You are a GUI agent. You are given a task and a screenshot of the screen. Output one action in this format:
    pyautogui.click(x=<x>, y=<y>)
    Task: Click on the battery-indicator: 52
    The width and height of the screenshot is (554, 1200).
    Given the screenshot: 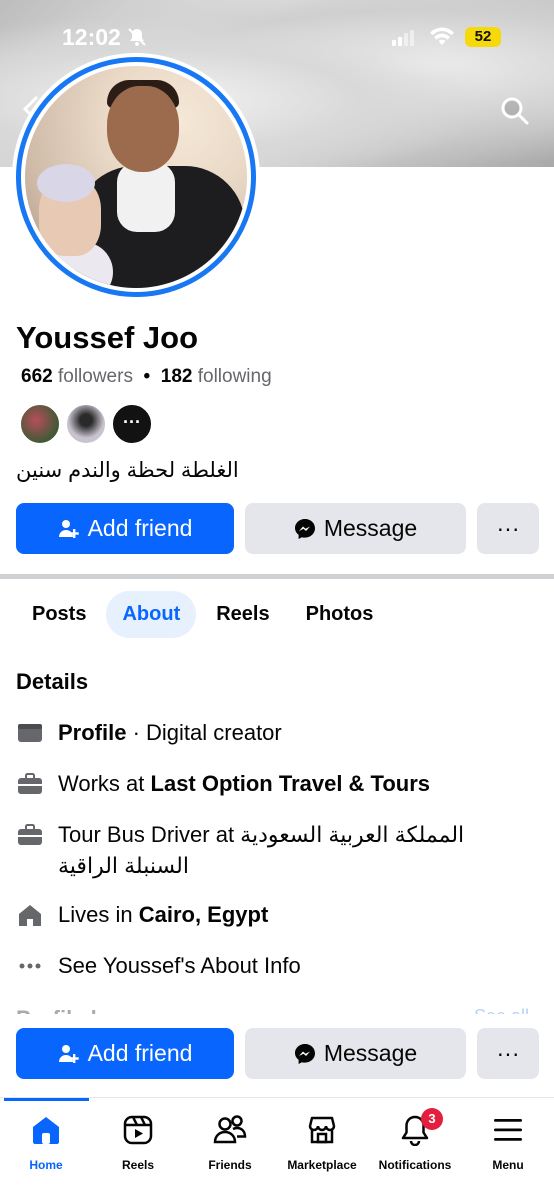 What is the action you would take?
    pyautogui.click(x=483, y=37)
    